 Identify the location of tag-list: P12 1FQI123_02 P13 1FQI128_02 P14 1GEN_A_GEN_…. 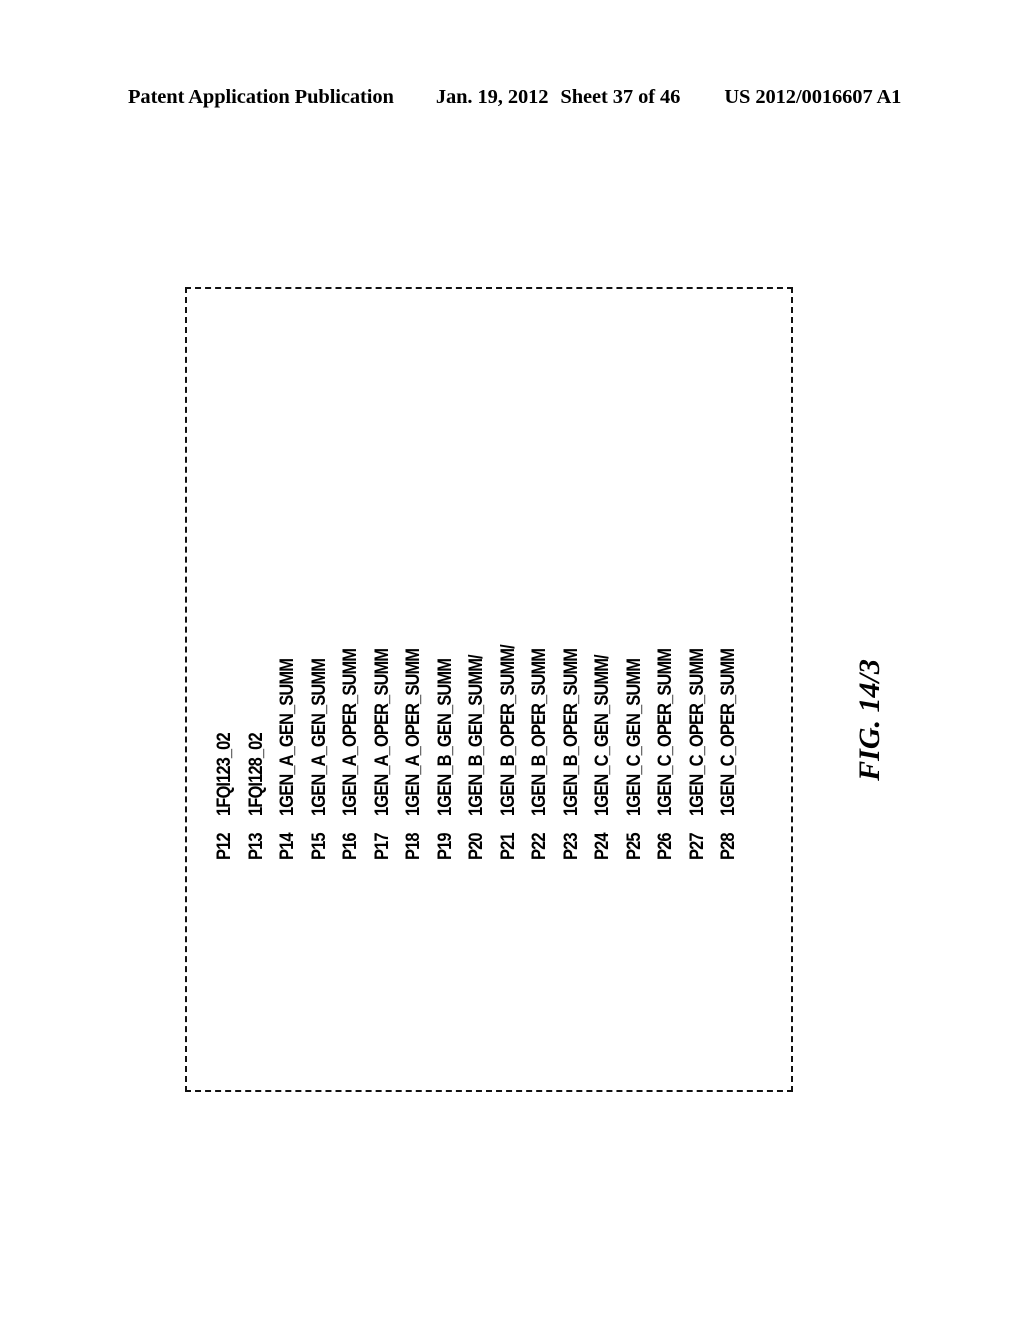
(489, 690).